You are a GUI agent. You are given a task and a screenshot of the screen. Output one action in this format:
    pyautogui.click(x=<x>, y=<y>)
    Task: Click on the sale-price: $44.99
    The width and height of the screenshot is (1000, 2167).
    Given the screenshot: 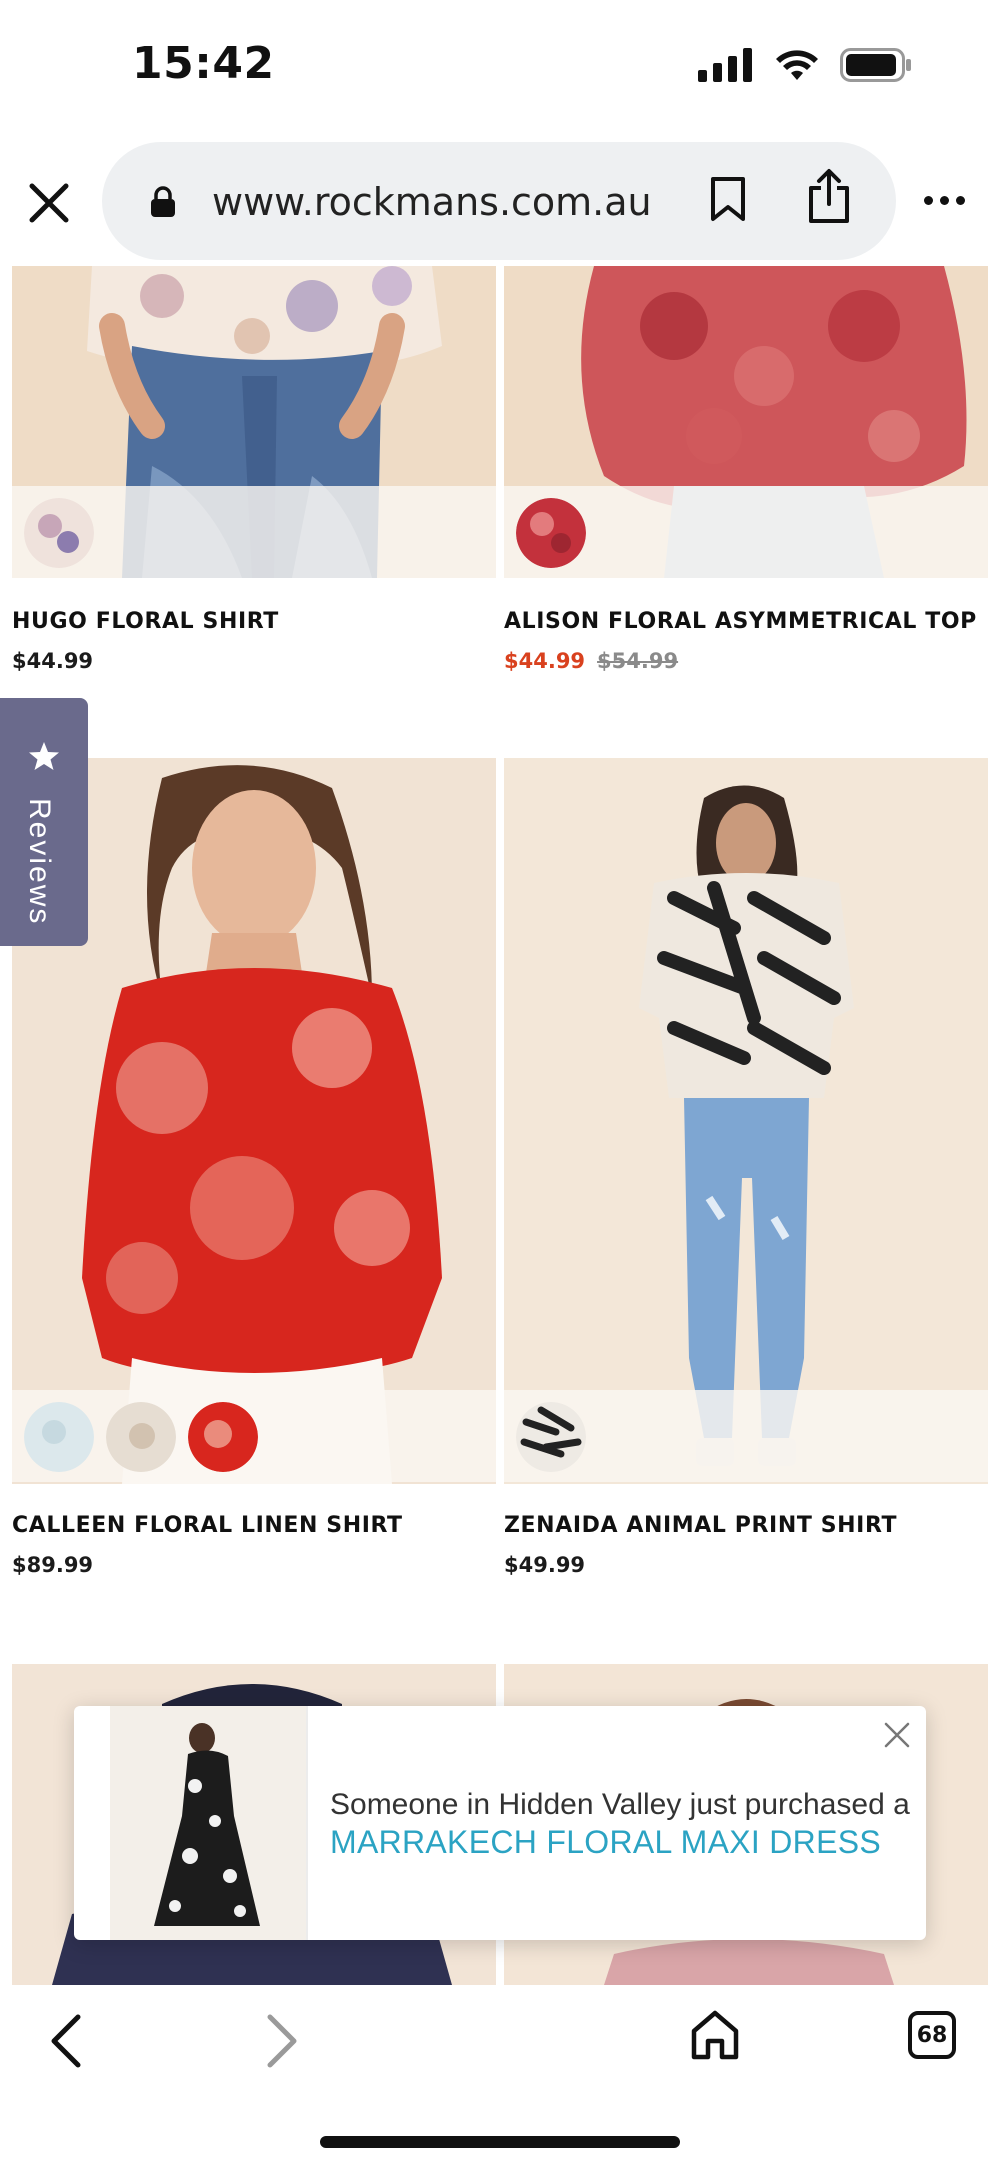 What is the action you would take?
    pyautogui.click(x=545, y=661)
    